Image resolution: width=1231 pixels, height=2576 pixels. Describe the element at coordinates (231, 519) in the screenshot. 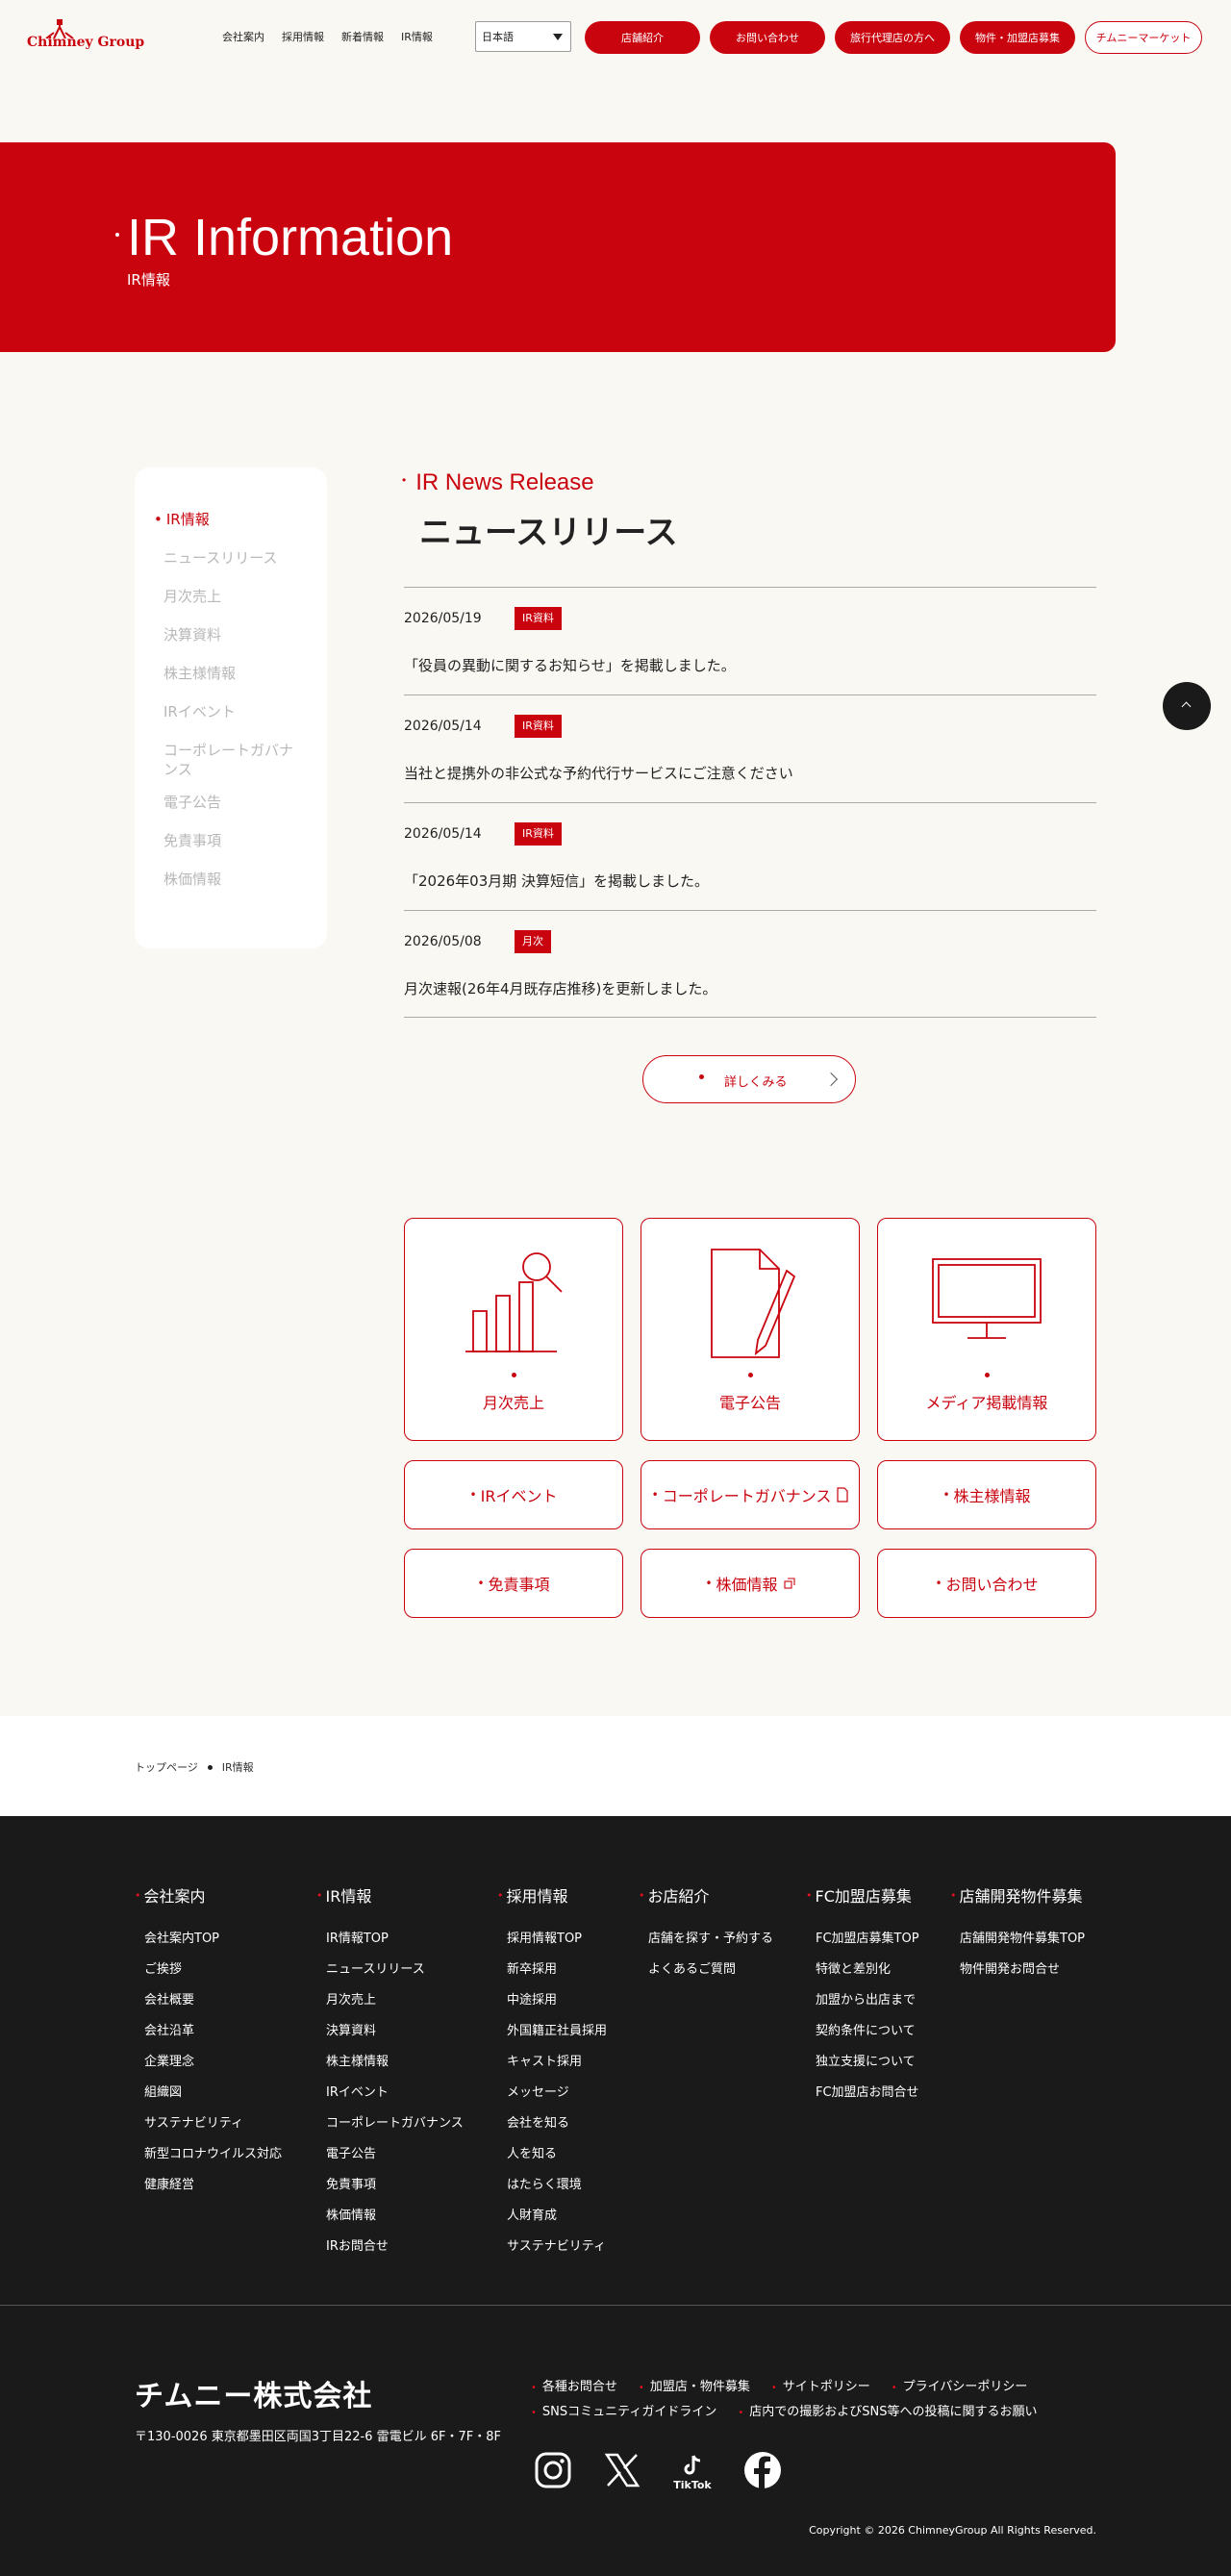

I see `sidebar-item-ir: IR情報` at that location.